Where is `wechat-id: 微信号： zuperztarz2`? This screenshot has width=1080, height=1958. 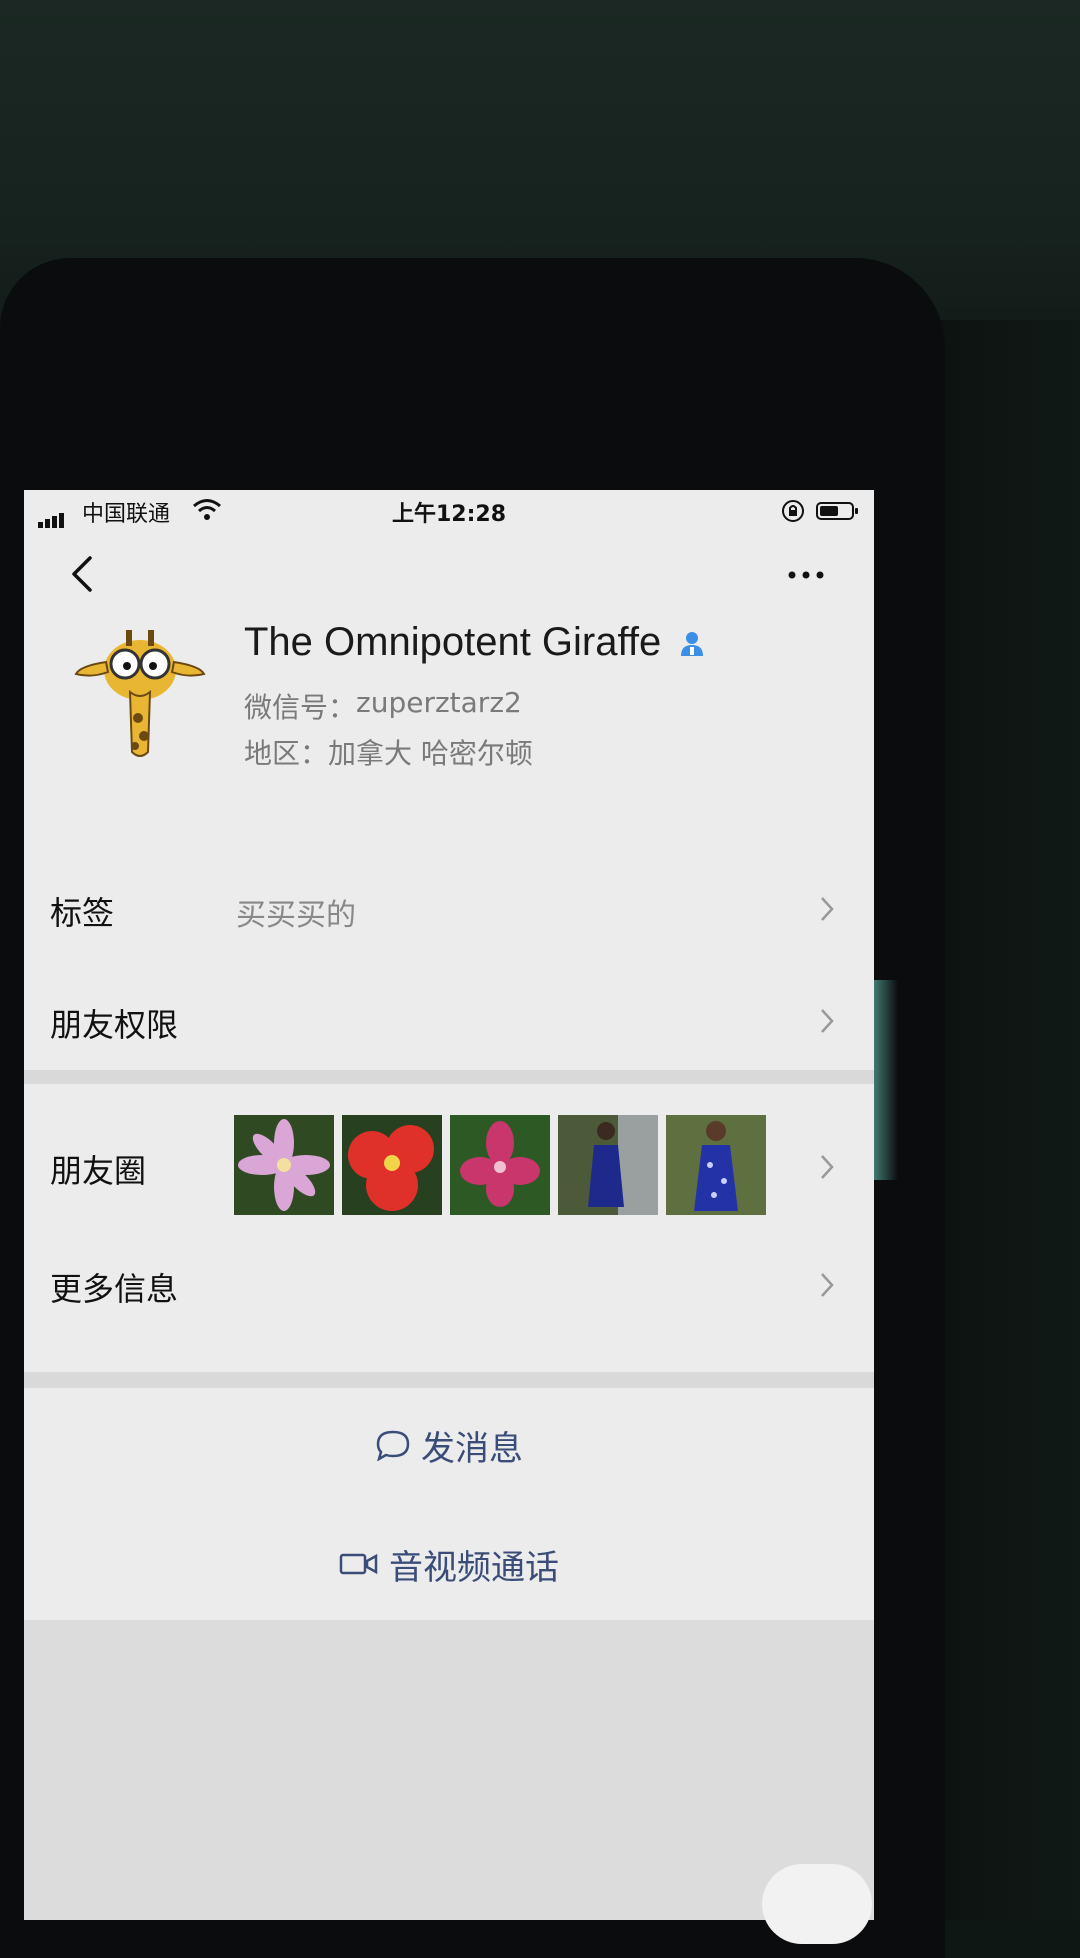 wechat-id: 微信号： zuperztarz2 is located at coordinates (383, 706).